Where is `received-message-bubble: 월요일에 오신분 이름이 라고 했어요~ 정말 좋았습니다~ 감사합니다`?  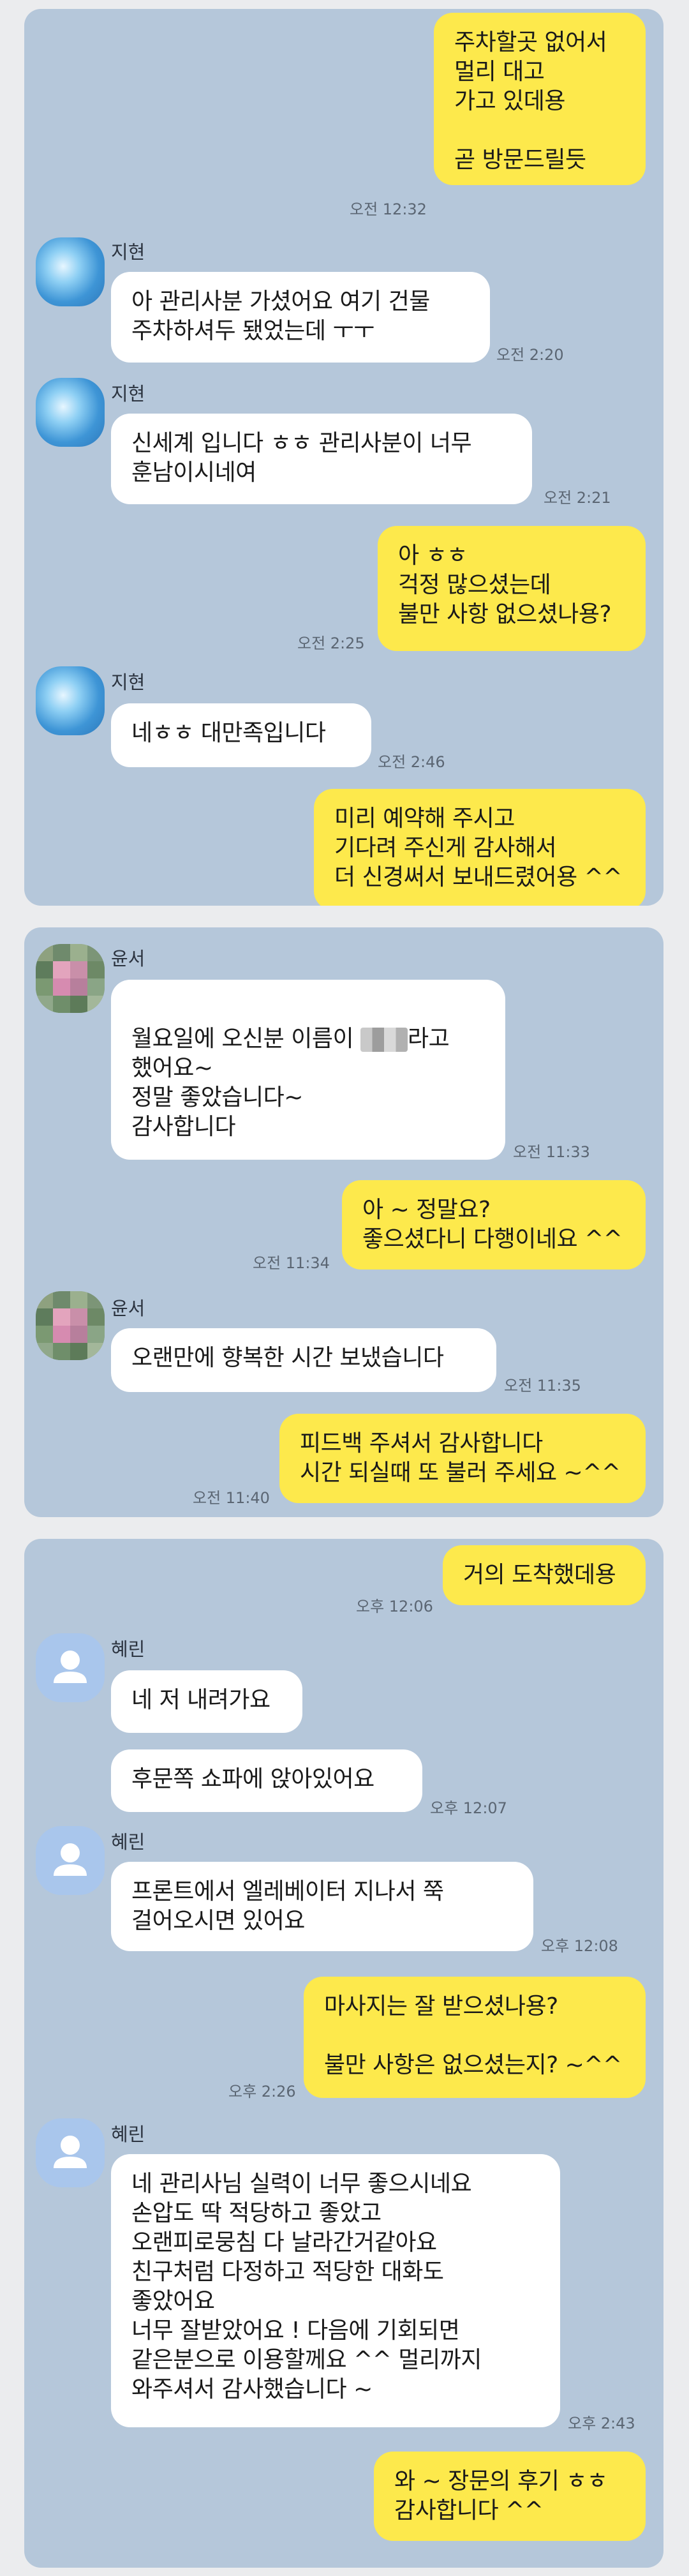
received-message-bubble: 월요일에 오신분 이름이 라고 했어요~ 정말 좋았습니다~ 감사합니다 is located at coordinates (308, 1070).